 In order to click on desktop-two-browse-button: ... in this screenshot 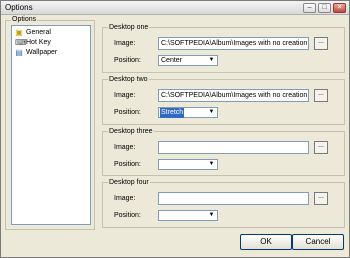, I will do `click(321, 95)`.